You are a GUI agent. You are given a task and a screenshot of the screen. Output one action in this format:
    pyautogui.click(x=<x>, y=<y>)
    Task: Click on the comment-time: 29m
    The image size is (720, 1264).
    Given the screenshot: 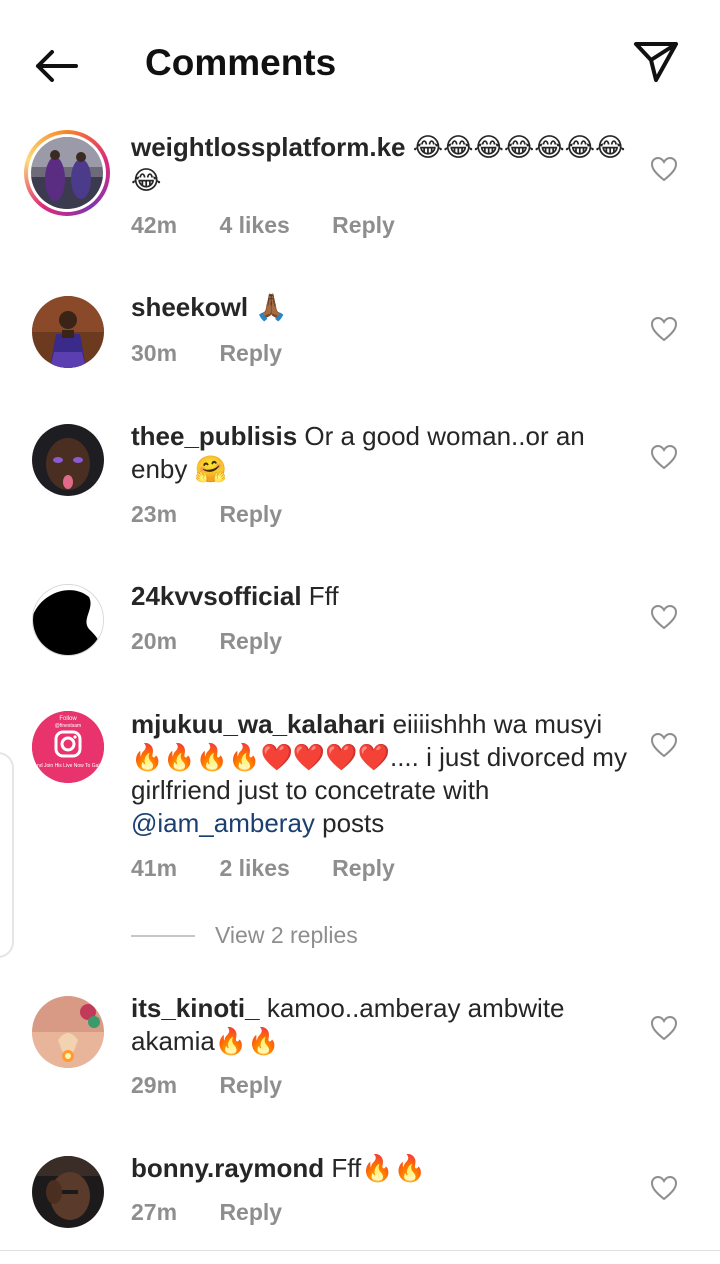 What is the action you would take?
    pyautogui.click(x=154, y=1085)
    